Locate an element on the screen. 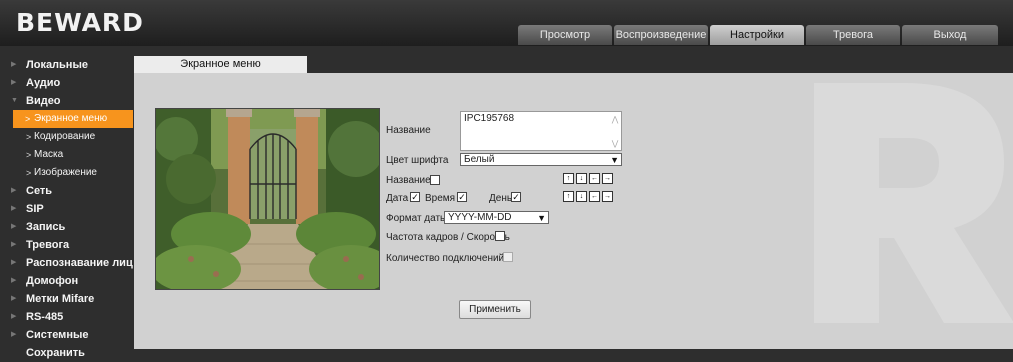  date-format-value: YYYY-MM-DD is located at coordinates (480, 217).